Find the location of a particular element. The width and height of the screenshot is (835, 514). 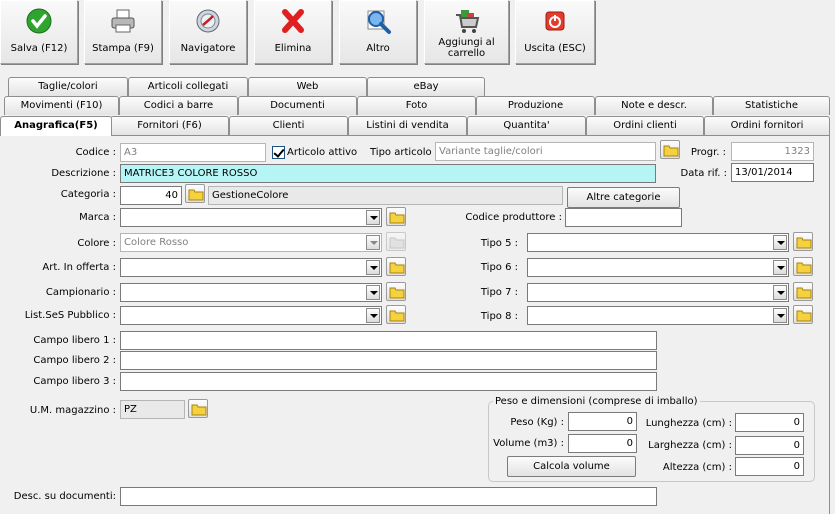

tab-web: Web is located at coordinates (307, 86).